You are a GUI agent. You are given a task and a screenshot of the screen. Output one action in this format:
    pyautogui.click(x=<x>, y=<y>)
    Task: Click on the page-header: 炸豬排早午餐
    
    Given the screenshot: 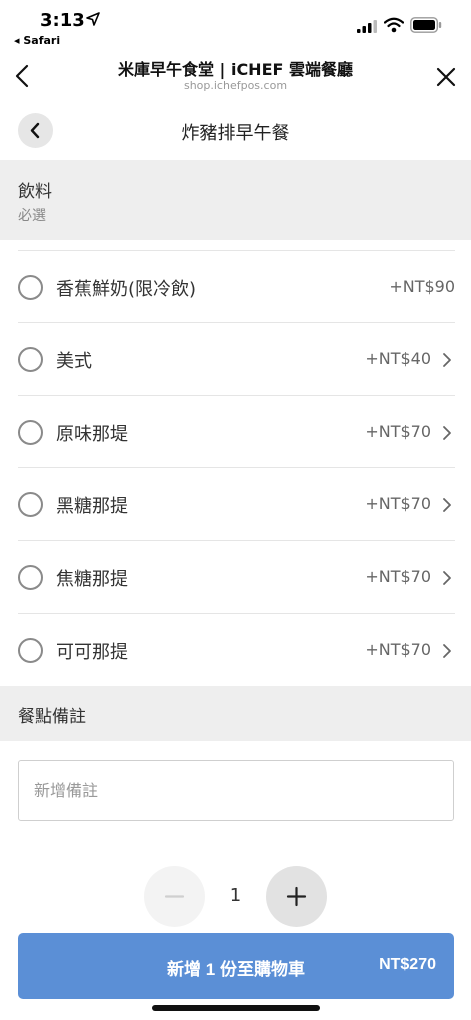 What is the action you would take?
    pyautogui.click(x=235, y=132)
    